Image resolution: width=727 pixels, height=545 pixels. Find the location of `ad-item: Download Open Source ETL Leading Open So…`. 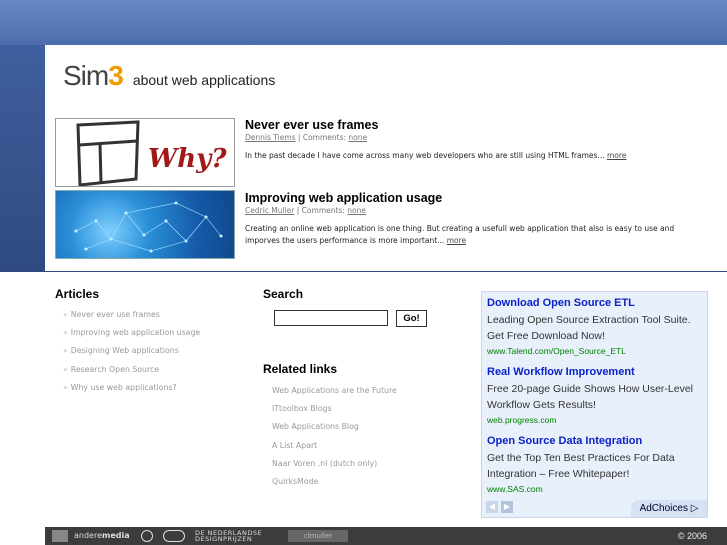

ad-item: Download Open Source ETL Leading Open So… is located at coordinates (596, 326).